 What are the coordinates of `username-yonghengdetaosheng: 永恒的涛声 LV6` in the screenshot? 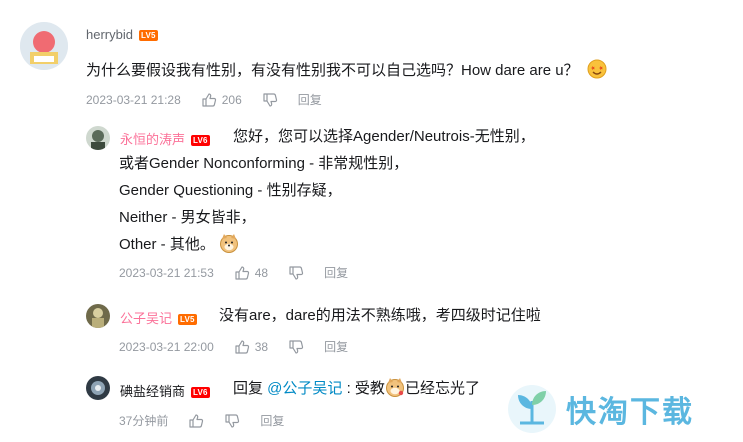 It's located at (165, 138).